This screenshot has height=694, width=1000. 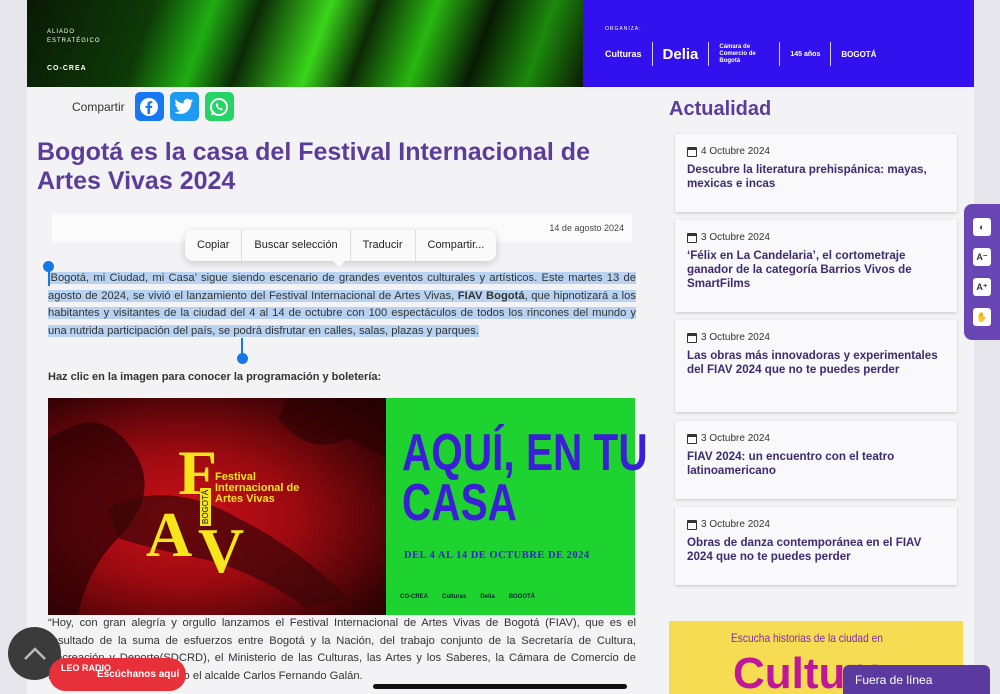 What do you see at coordinates (586, 228) in the screenshot?
I see `article-date: 14 de agosto 2024` at bounding box center [586, 228].